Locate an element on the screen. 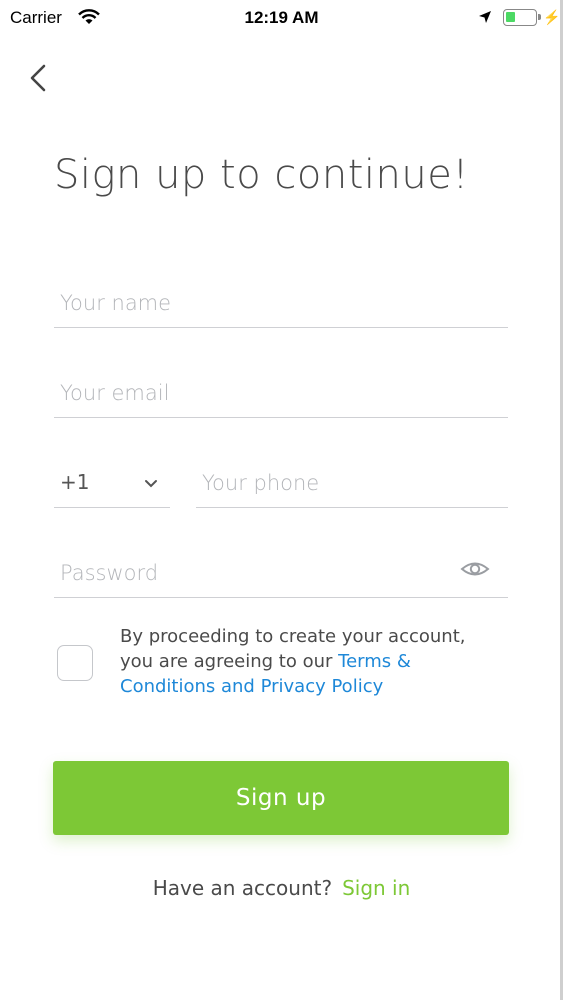 The image size is (563, 1000). signin-link: Sign in is located at coordinates (376, 888).